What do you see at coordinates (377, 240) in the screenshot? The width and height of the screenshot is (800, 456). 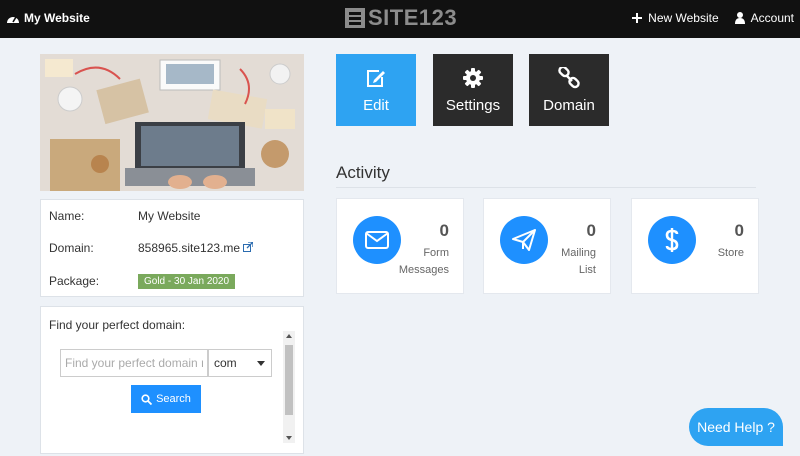 I see `envelope-icon` at bounding box center [377, 240].